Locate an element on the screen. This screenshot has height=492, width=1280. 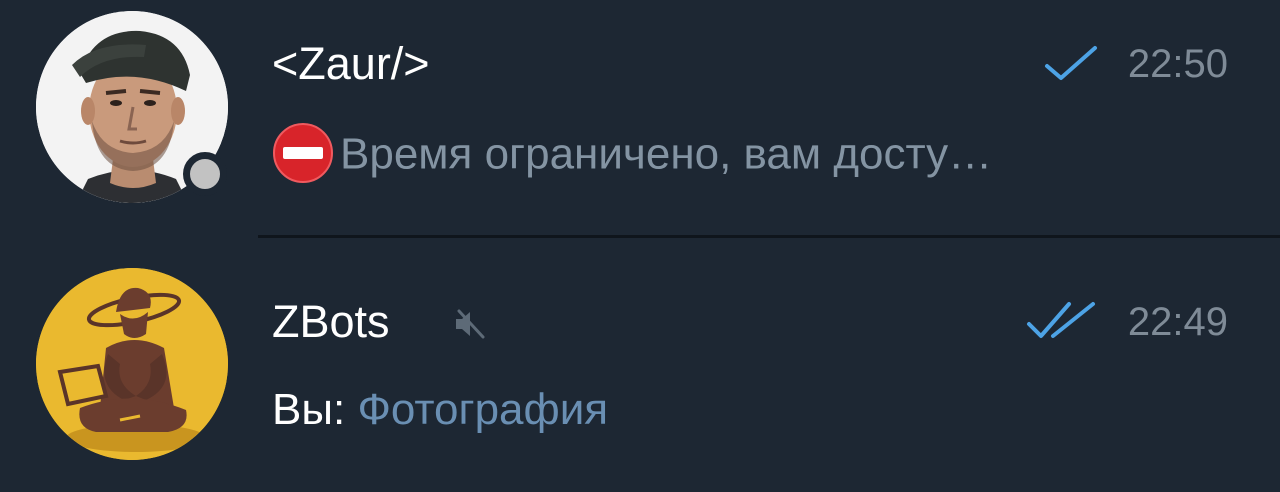
double-check-icon is located at coordinates (1061, 320).